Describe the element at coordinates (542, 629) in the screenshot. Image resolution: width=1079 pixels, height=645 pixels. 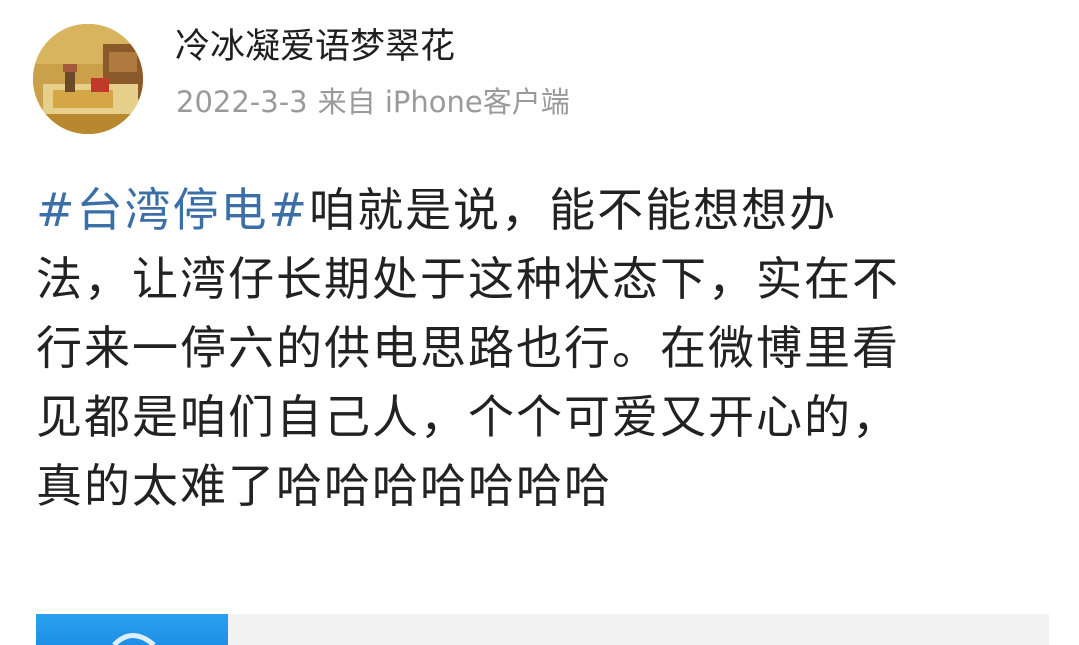
I see `link-card` at that location.